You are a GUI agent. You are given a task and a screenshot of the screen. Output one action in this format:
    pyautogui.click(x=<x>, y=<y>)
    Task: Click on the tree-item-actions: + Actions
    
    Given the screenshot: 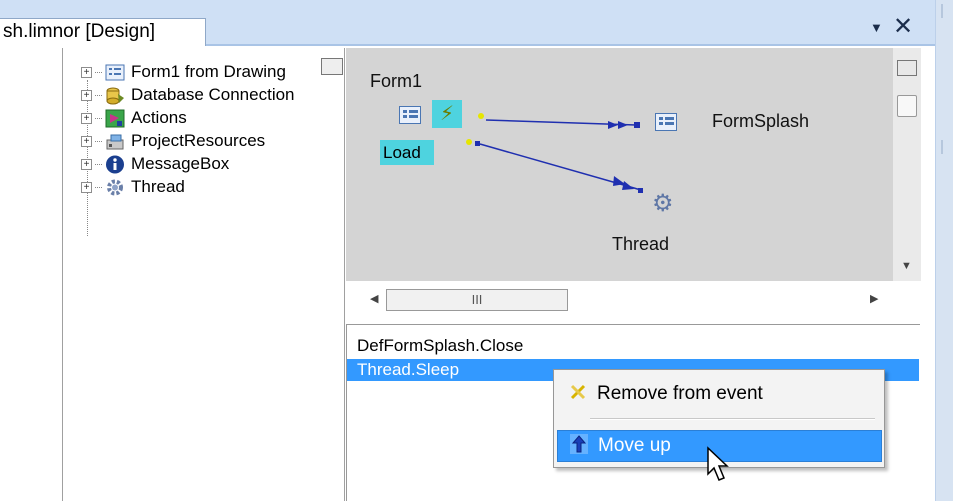 What is the action you would take?
    pyautogui.click(x=134, y=118)
    